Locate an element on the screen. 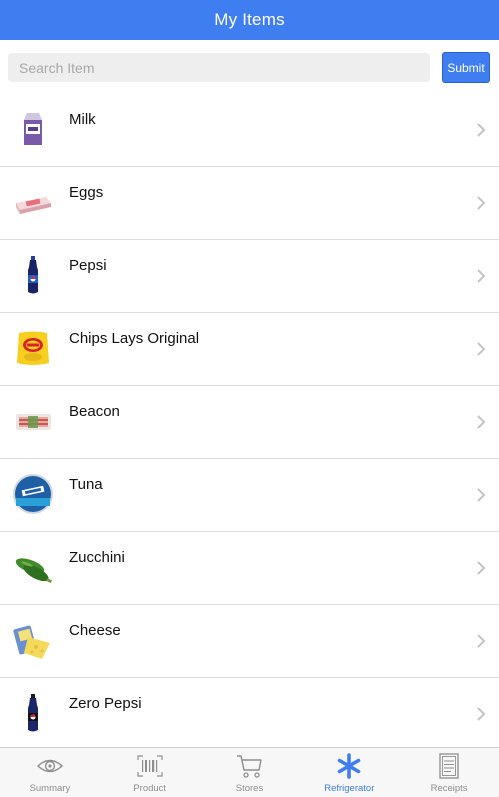 The height and width of the screenshot is (797, 499). chips-bag-icon is located at coordinates (33, 348).